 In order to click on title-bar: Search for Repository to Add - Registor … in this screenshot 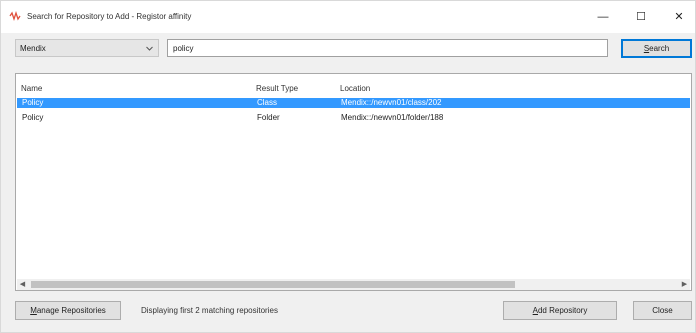, I will do `click(348, 17)`.